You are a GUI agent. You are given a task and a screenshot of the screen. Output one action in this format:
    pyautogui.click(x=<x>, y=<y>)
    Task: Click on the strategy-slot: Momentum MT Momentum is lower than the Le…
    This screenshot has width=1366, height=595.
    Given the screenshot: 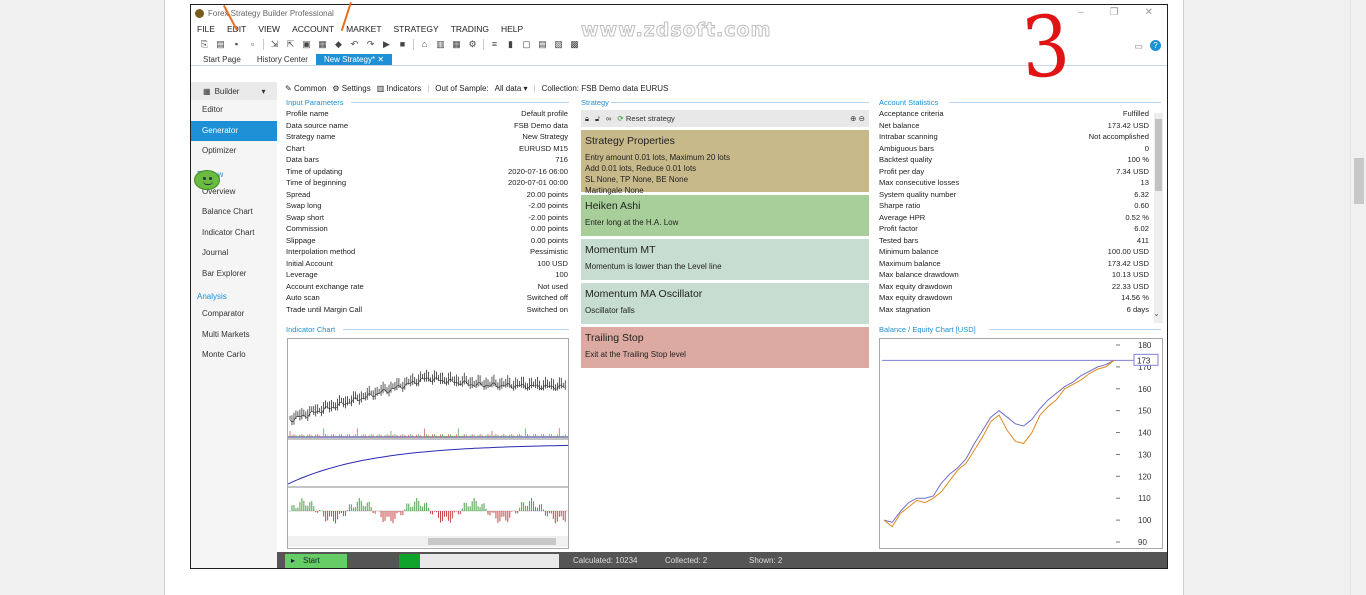 What is the action you would take?
    pyautogui.click(x=725, y=259)
    